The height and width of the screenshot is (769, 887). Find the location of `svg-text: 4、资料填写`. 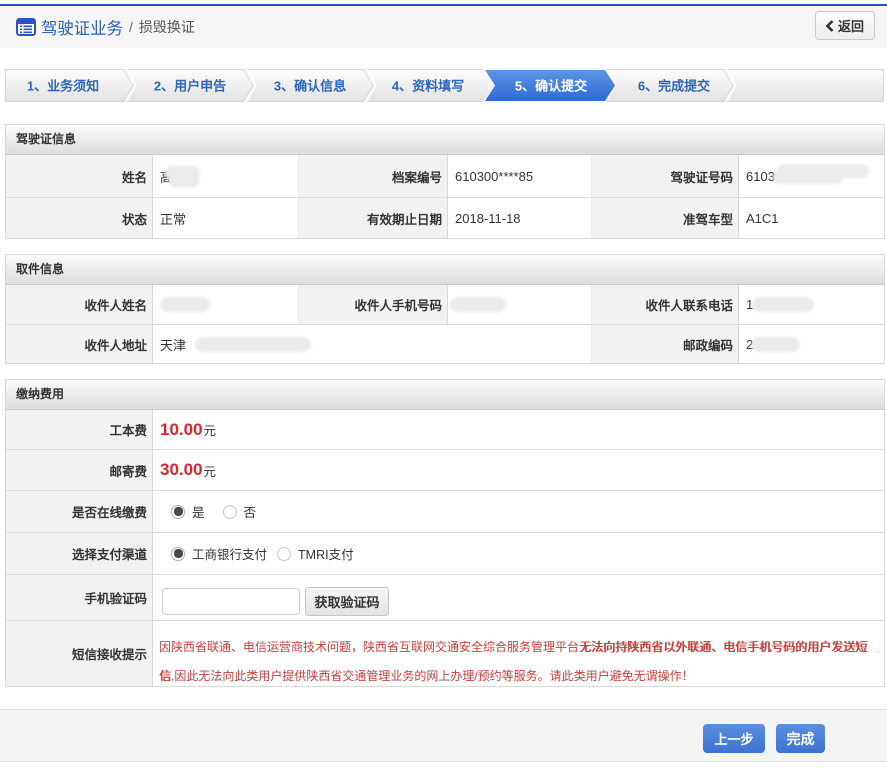

svg-text: 4、资料填写 is located at coordinates (428, 86).